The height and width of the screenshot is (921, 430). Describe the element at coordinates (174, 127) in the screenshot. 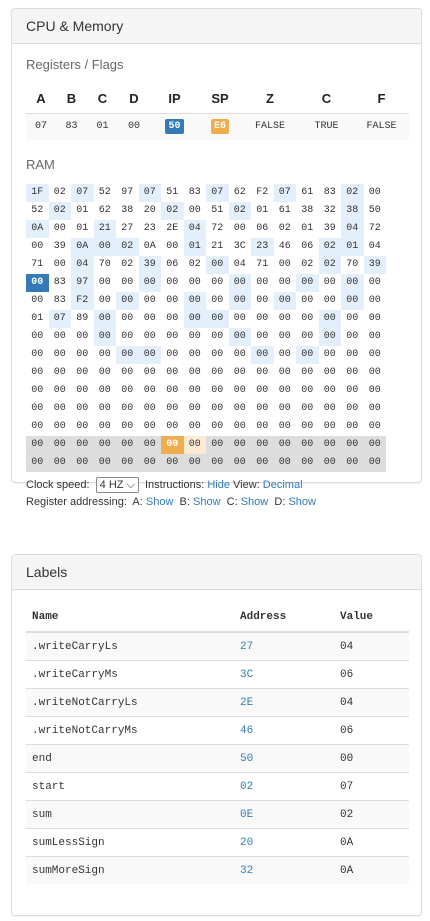

I see `ip-value-cell: 50` at that location.